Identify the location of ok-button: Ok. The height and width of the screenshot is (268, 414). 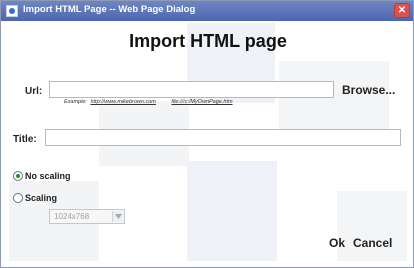
(337, 243).